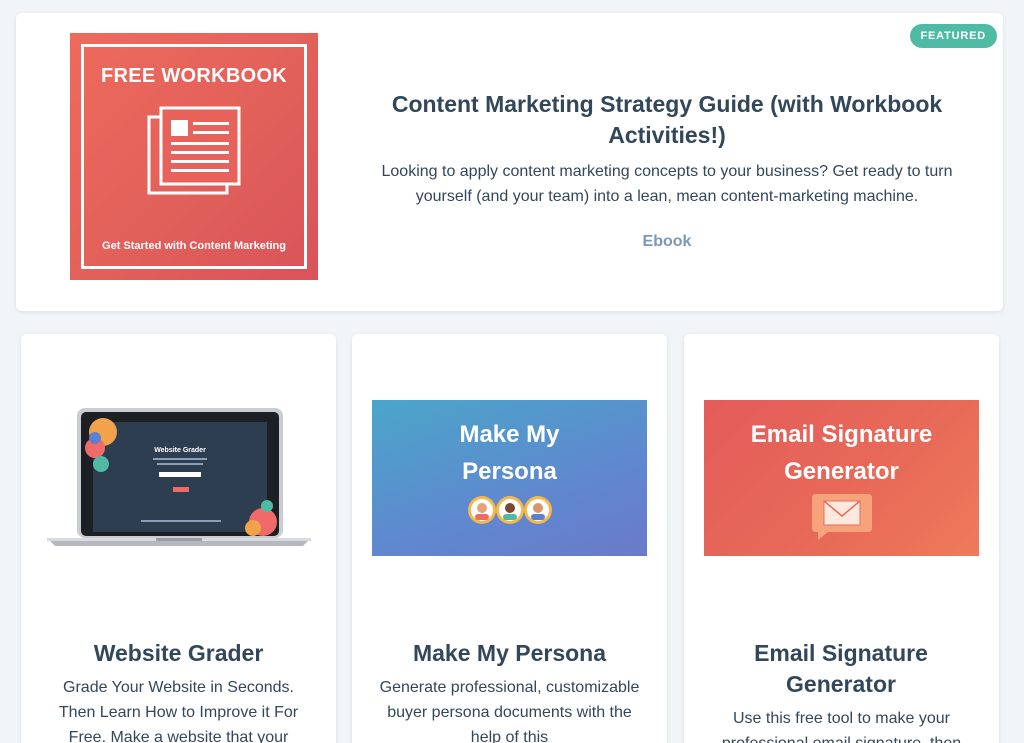 Image resolution: width=1024 pixels, height=743 pixels. I want to click on cover-title: FREE WORKBOOK, so click(194, 76).